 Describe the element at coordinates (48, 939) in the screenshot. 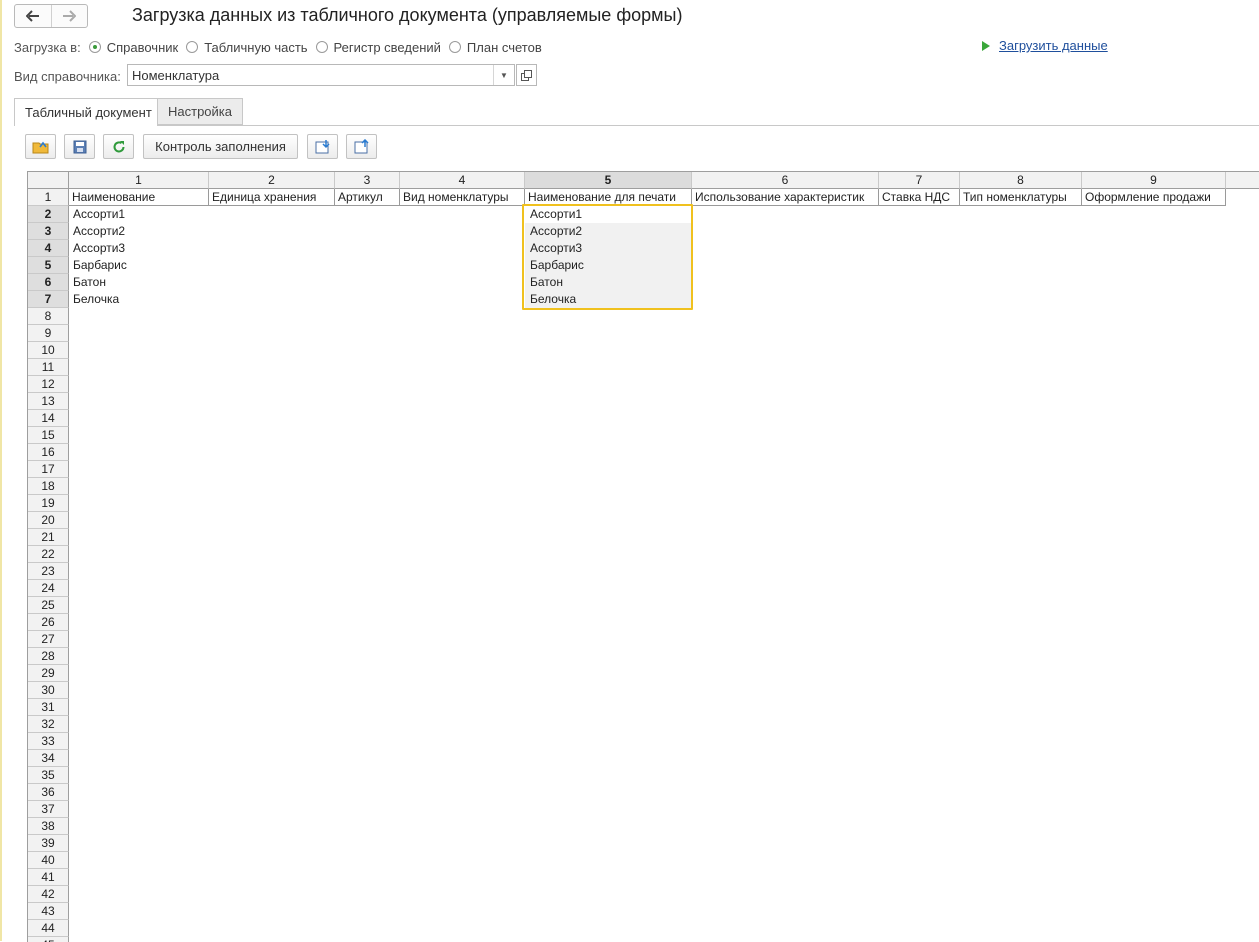

I see `row-header: 45` at that location.